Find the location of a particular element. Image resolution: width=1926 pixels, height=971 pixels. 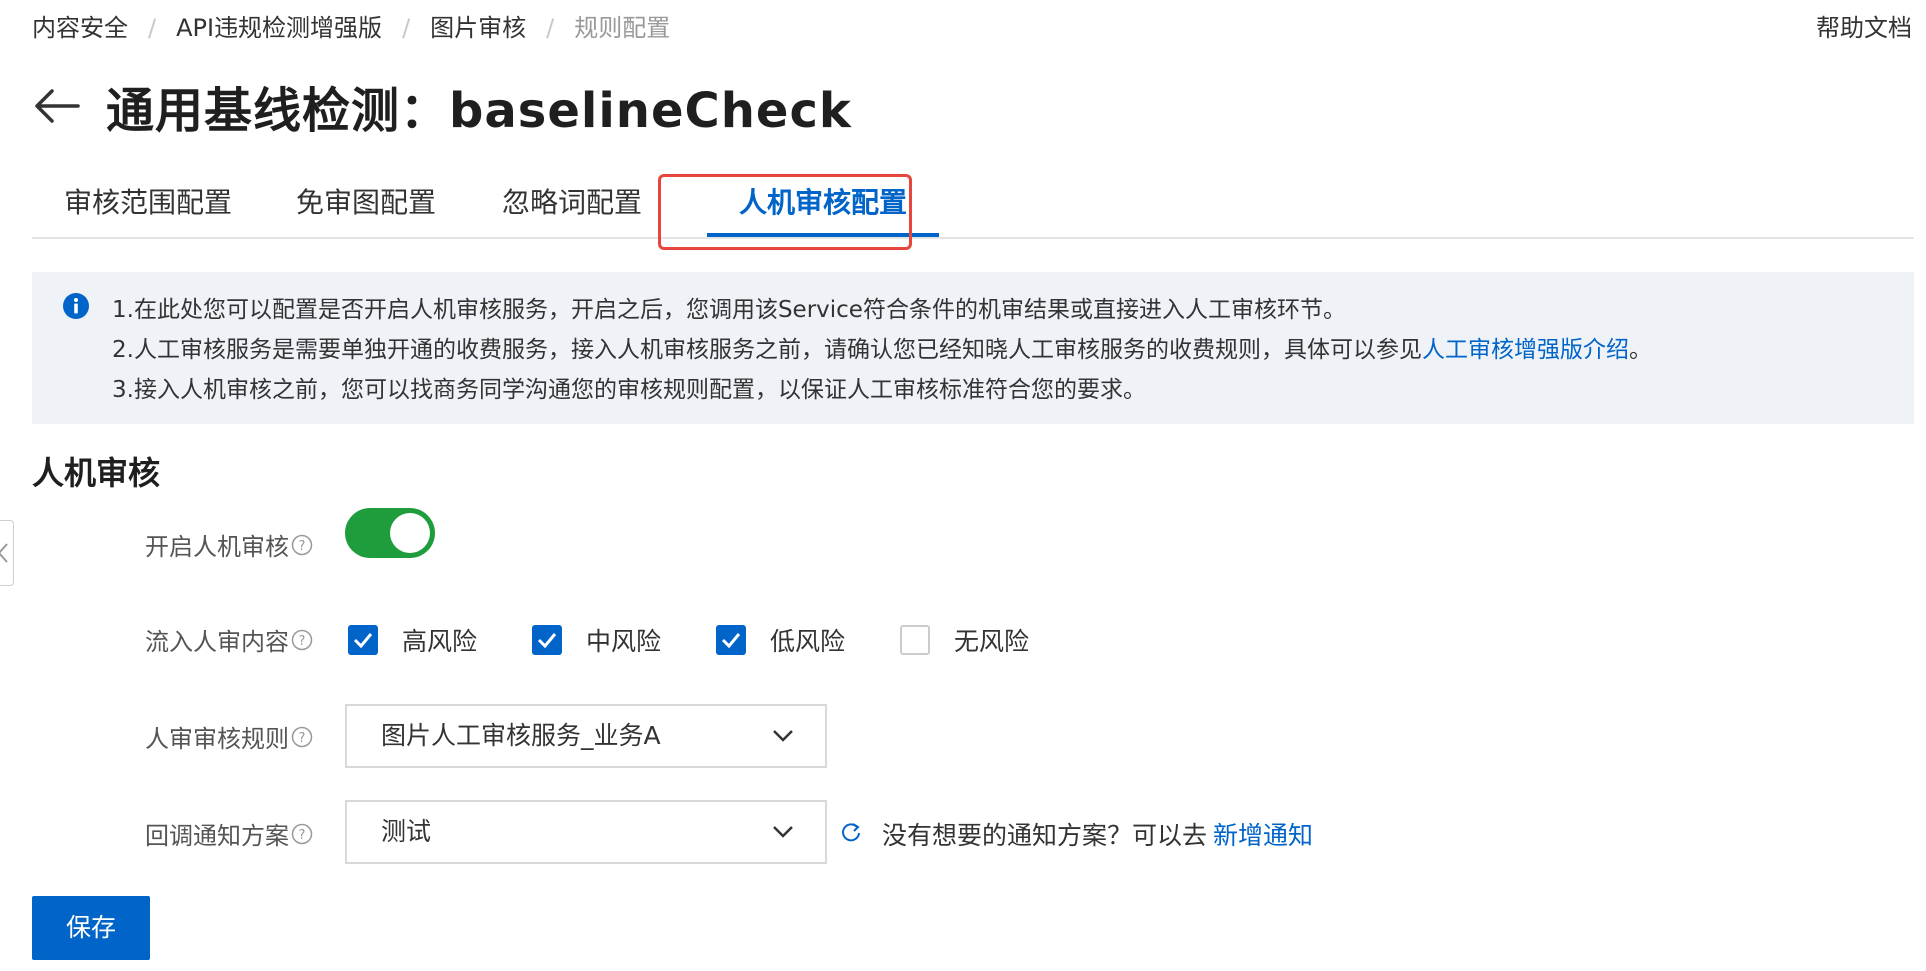

tab-exempt-images: 免审图配置 is located at coordinates (366, 206).